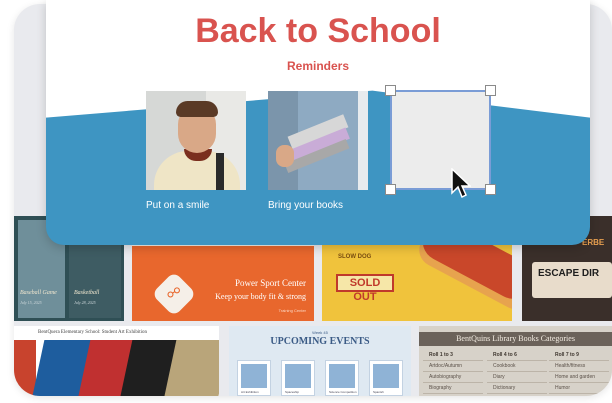 Image resolution: width=612 pixels, height=403 pixels. I want to click on resize-handle-bottom-left, so click(390, 189).